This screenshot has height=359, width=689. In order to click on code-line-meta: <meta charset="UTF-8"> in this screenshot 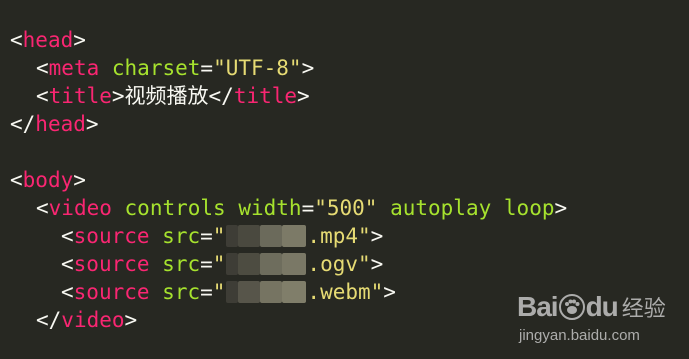, I will do `click(157, 68)`.